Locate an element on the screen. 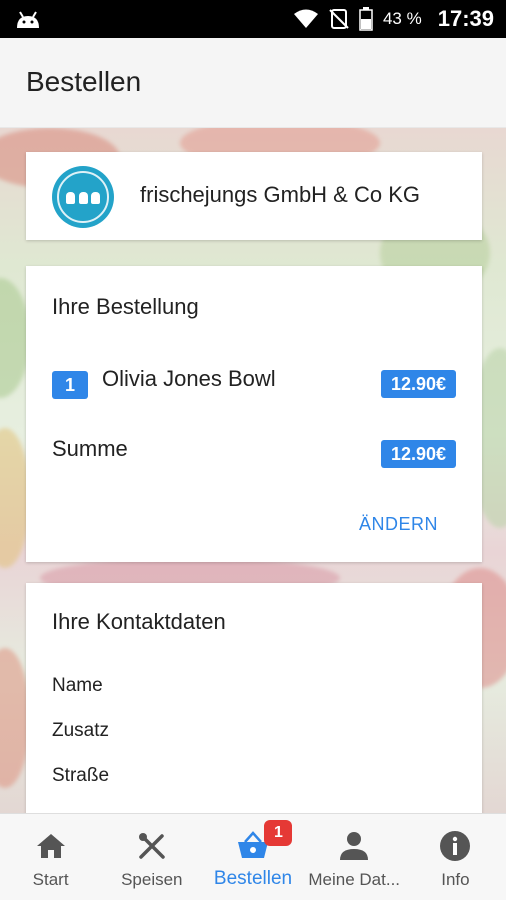  nav-label: Speisen is located at coordinates (152, 879).